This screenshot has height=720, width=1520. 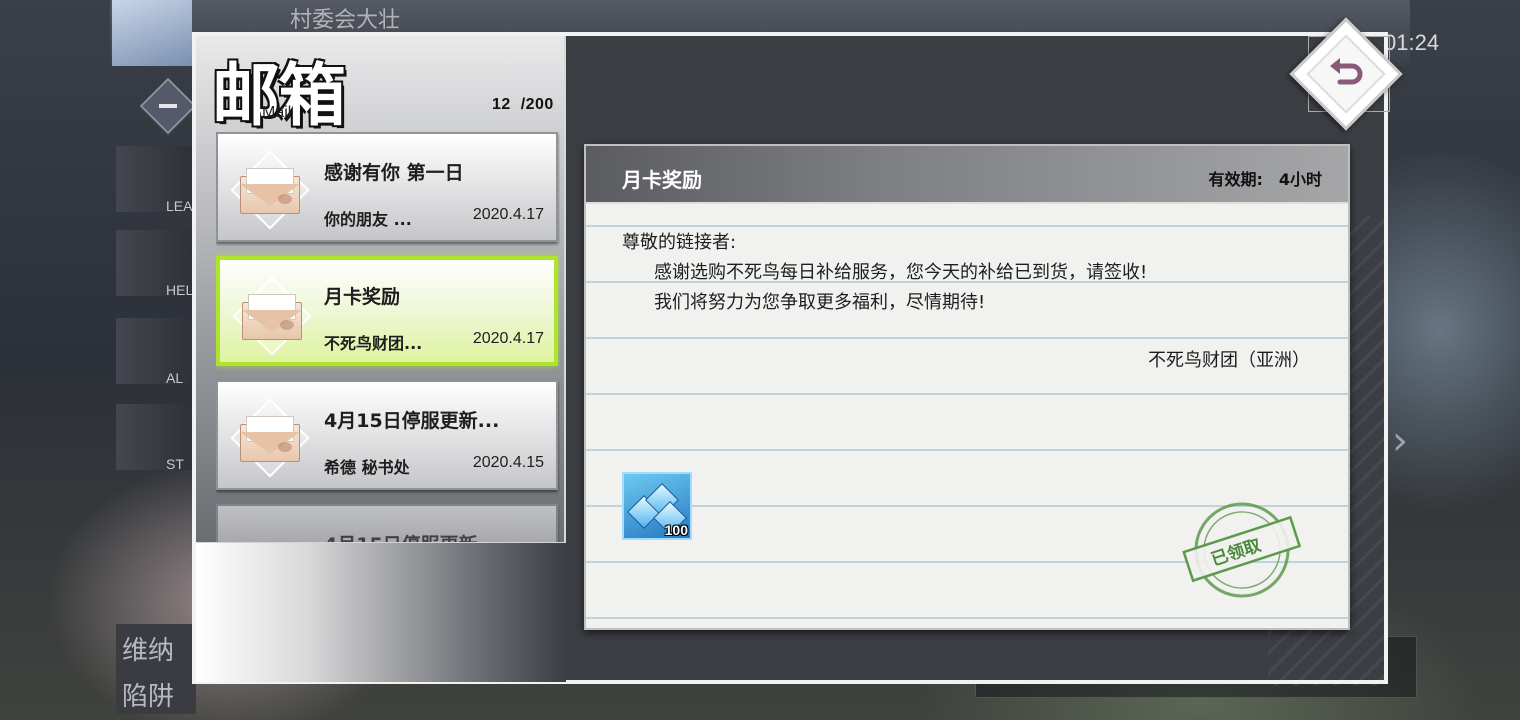 I want to click on mailbox-subheading: Mail, so click(x=277, y=112).